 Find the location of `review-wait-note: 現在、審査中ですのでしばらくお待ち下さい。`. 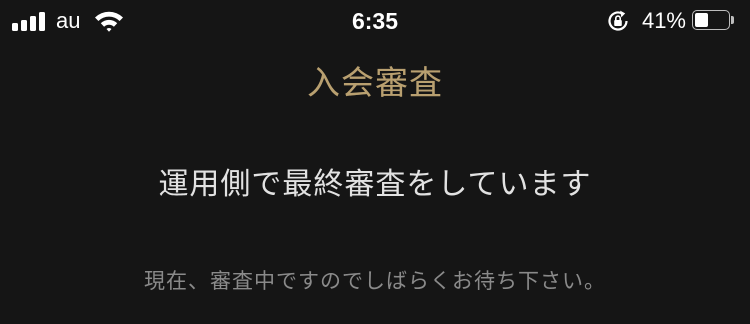

review-wait-note: 現在、審査中ですのでしばらくお待ち下さい。 is located at coordinates (375, 281).